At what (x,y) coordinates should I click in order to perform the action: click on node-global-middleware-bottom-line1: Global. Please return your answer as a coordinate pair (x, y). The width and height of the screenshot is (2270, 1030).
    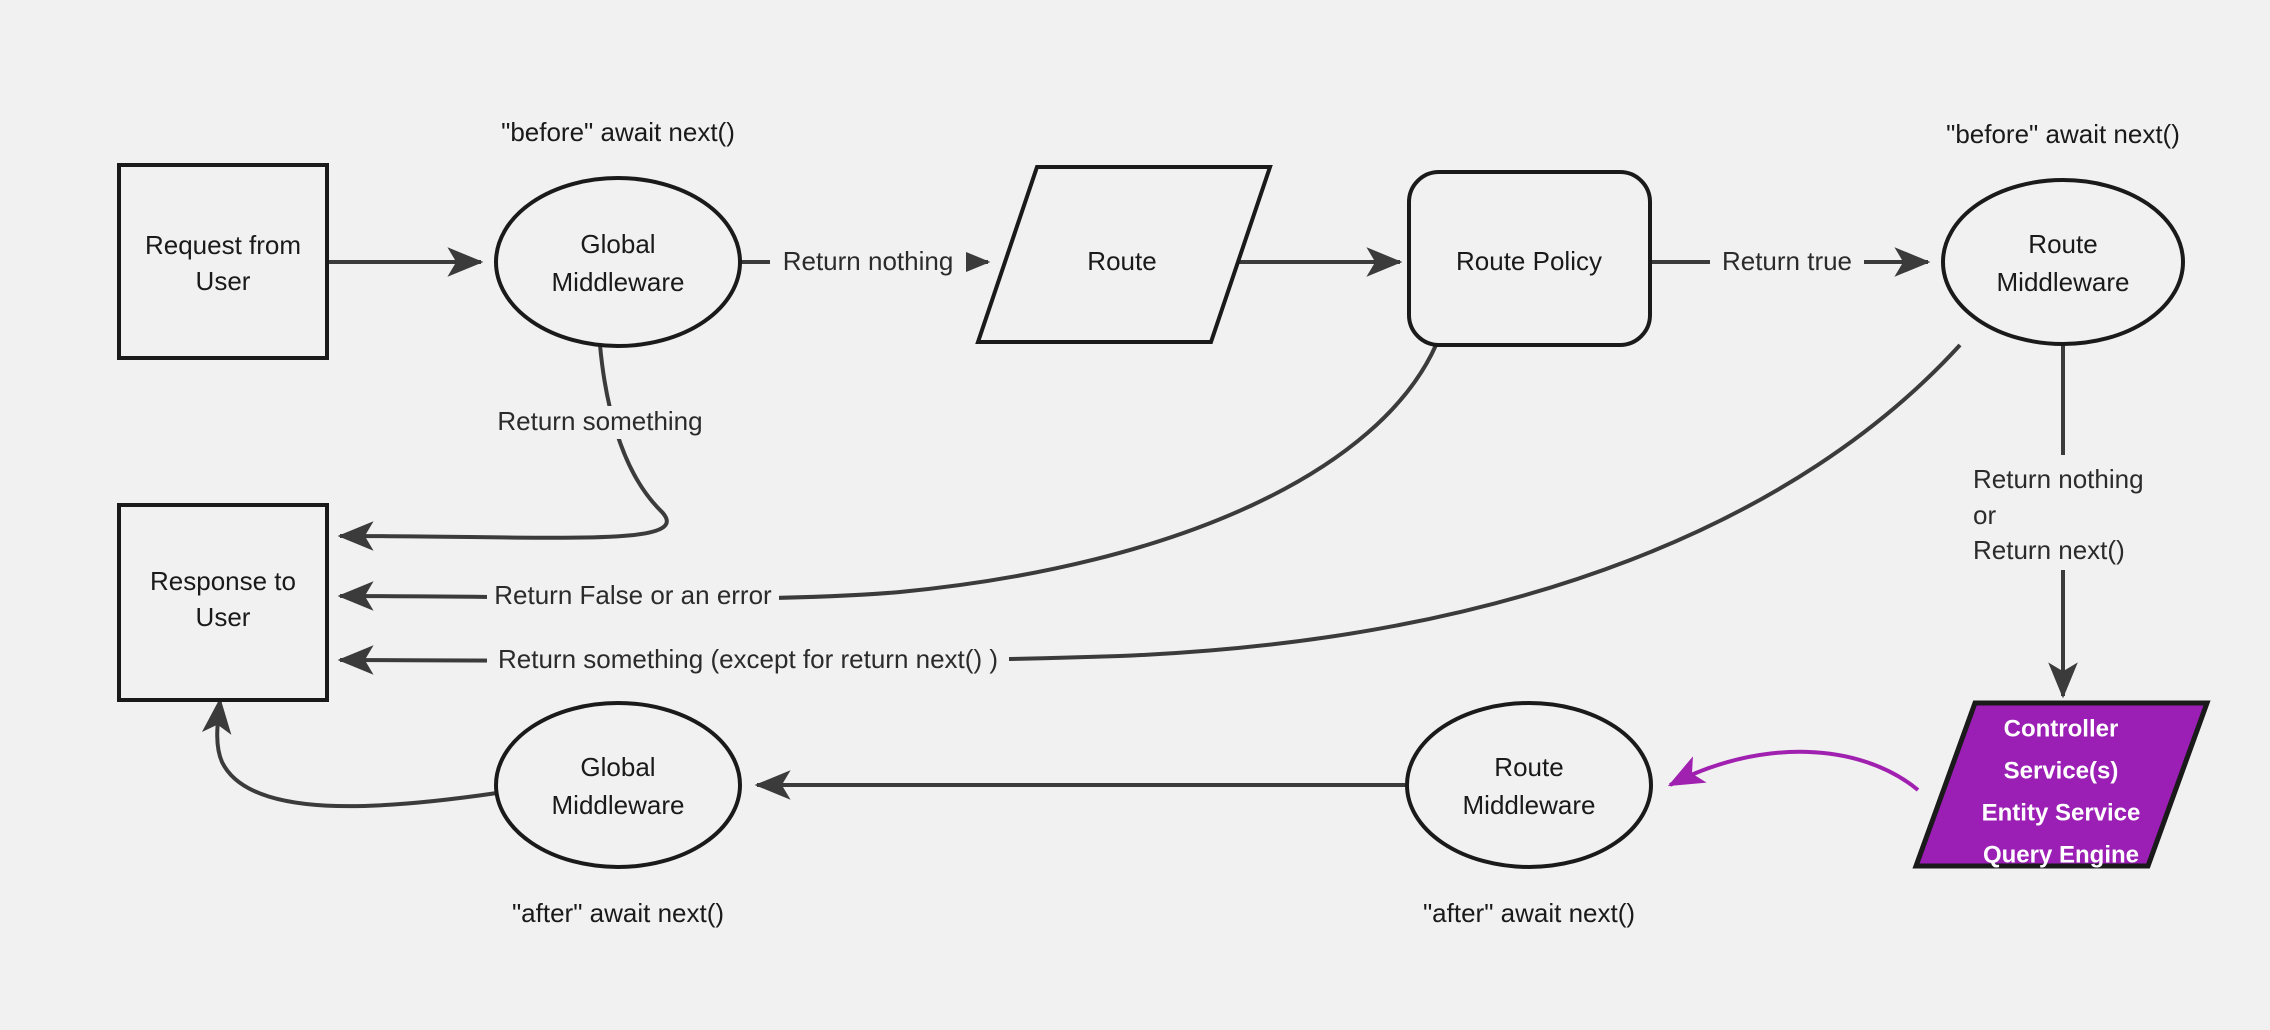
    Looking at the image, I should click on (617, 767).